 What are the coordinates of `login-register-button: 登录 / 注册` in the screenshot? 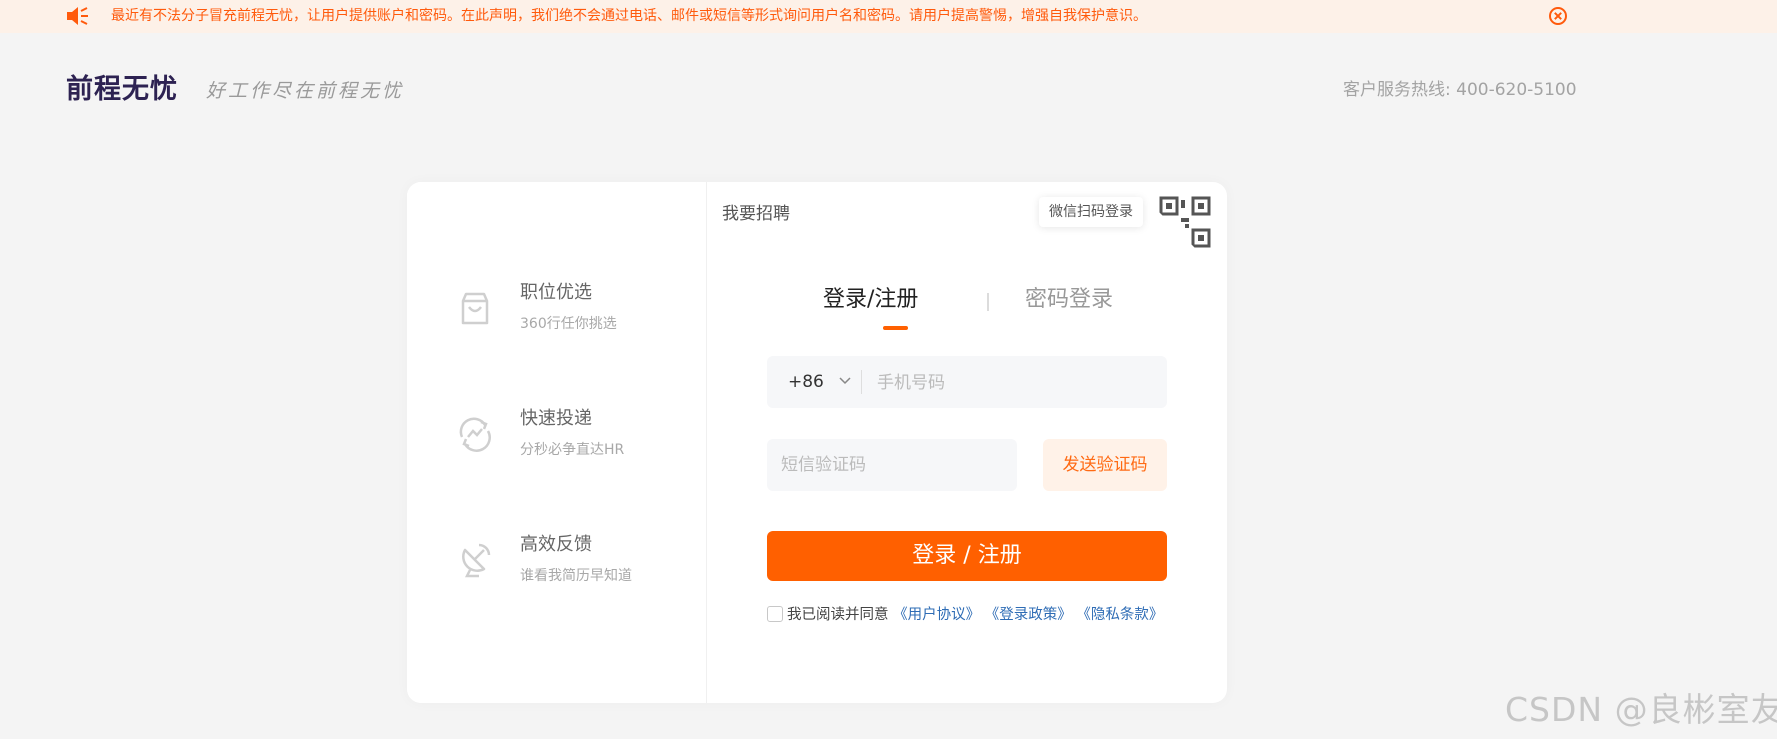 It's located at (967, 556).